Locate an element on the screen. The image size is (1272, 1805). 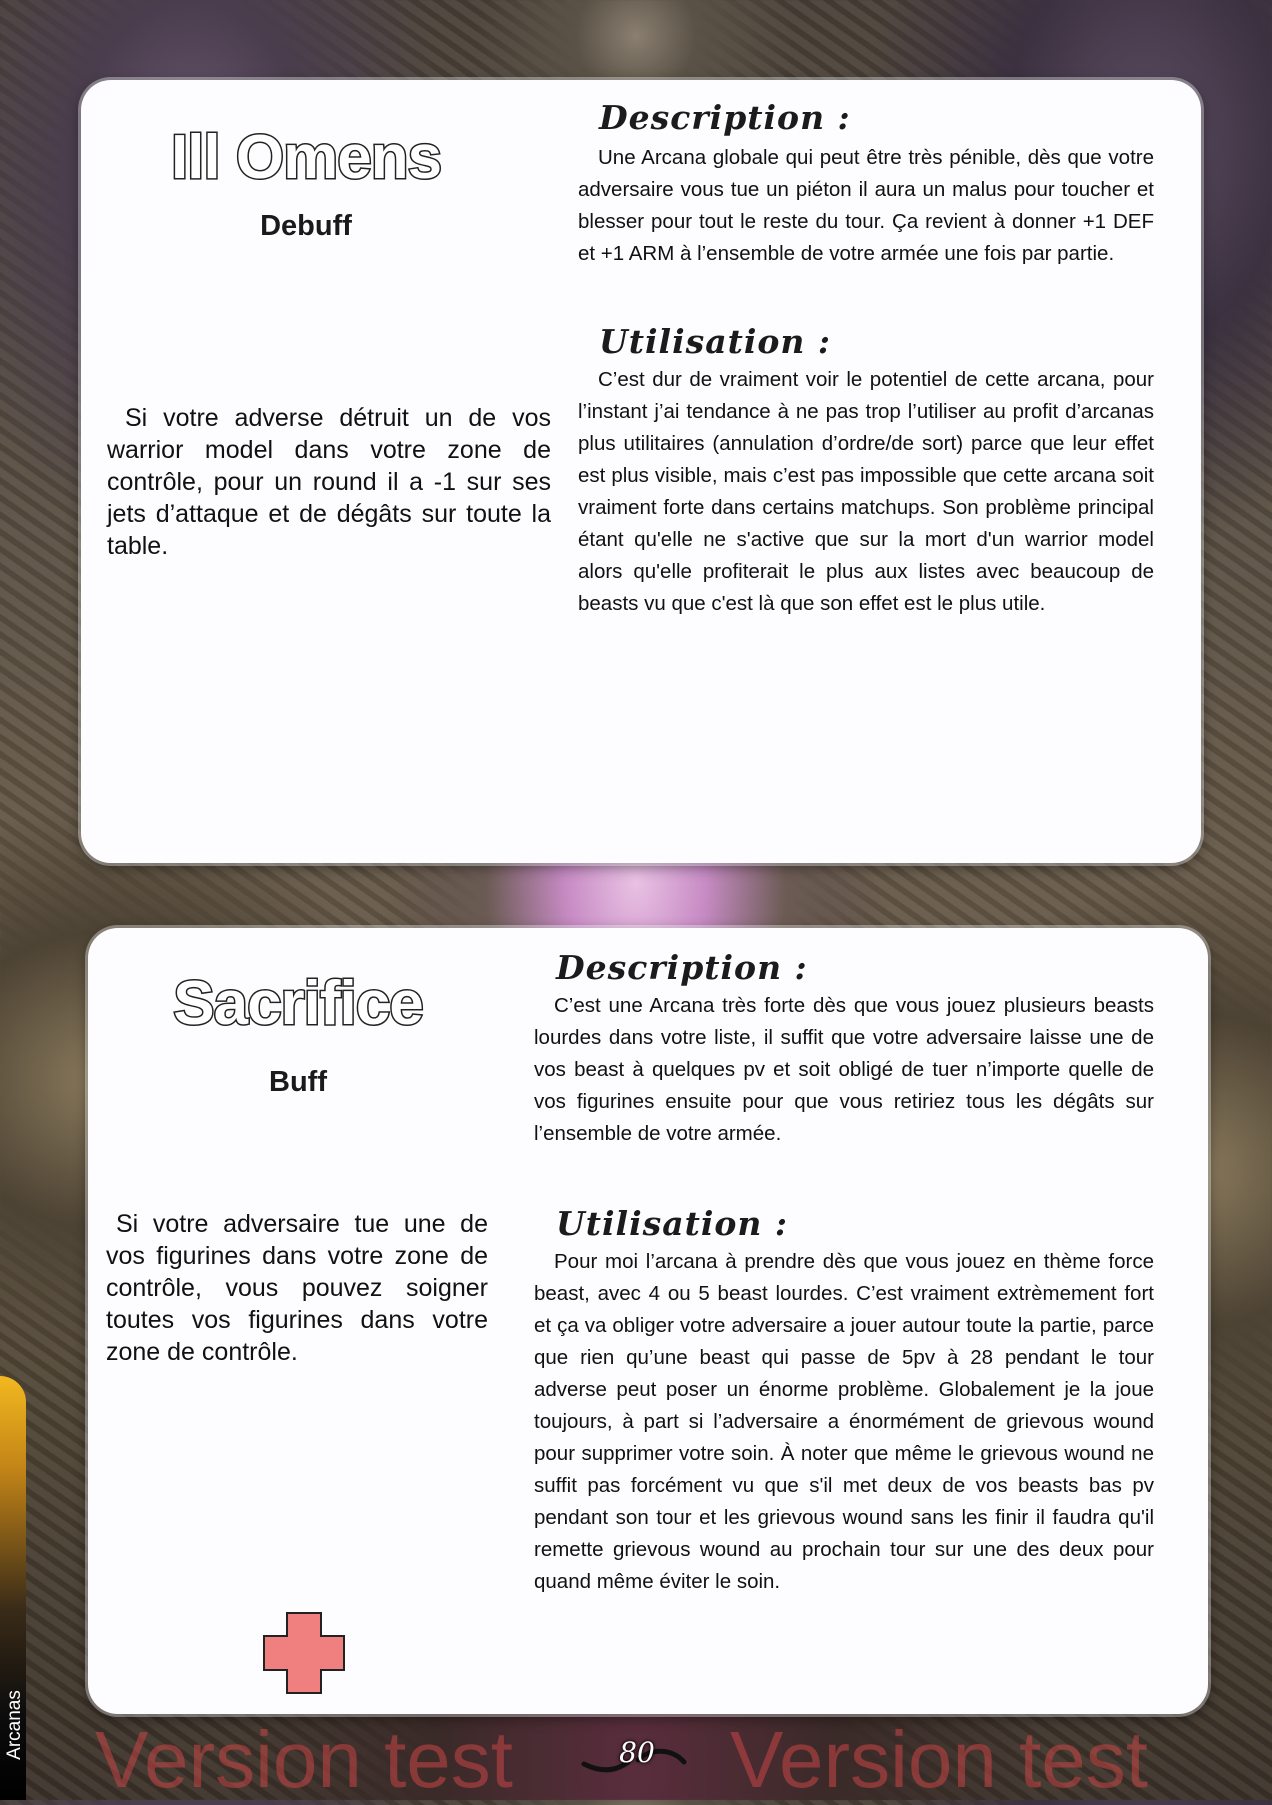
card-type: Debuff is located at coordinates (306, 226).